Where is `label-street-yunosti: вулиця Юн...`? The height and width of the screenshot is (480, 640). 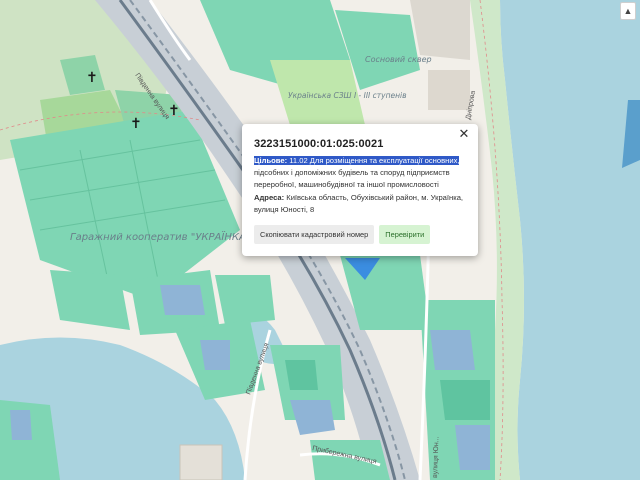
label-street-yunosti: вулиця Юн... is located at coordinates (436, 457).